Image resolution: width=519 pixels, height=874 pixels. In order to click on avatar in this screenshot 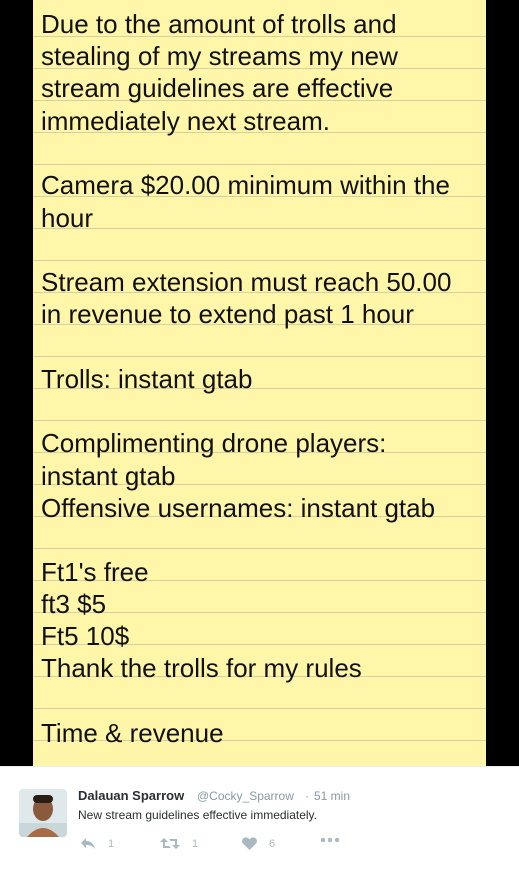, I will do `click(43, 813)`.